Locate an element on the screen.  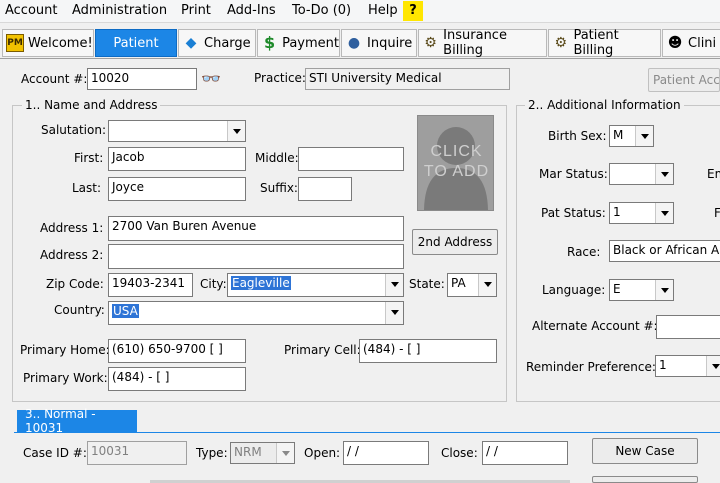
employment-label: Em is located at coordinates (713, 174).